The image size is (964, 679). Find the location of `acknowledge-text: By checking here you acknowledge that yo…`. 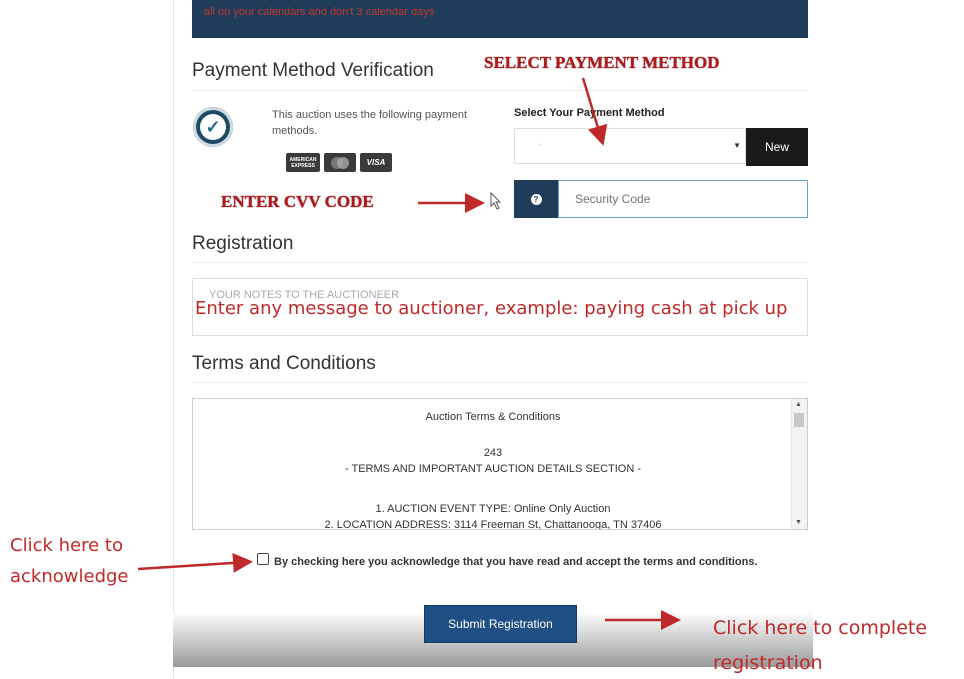

acknowledge-text: By checking here you acknowledge that yo… is located at coordinates (516, 562).